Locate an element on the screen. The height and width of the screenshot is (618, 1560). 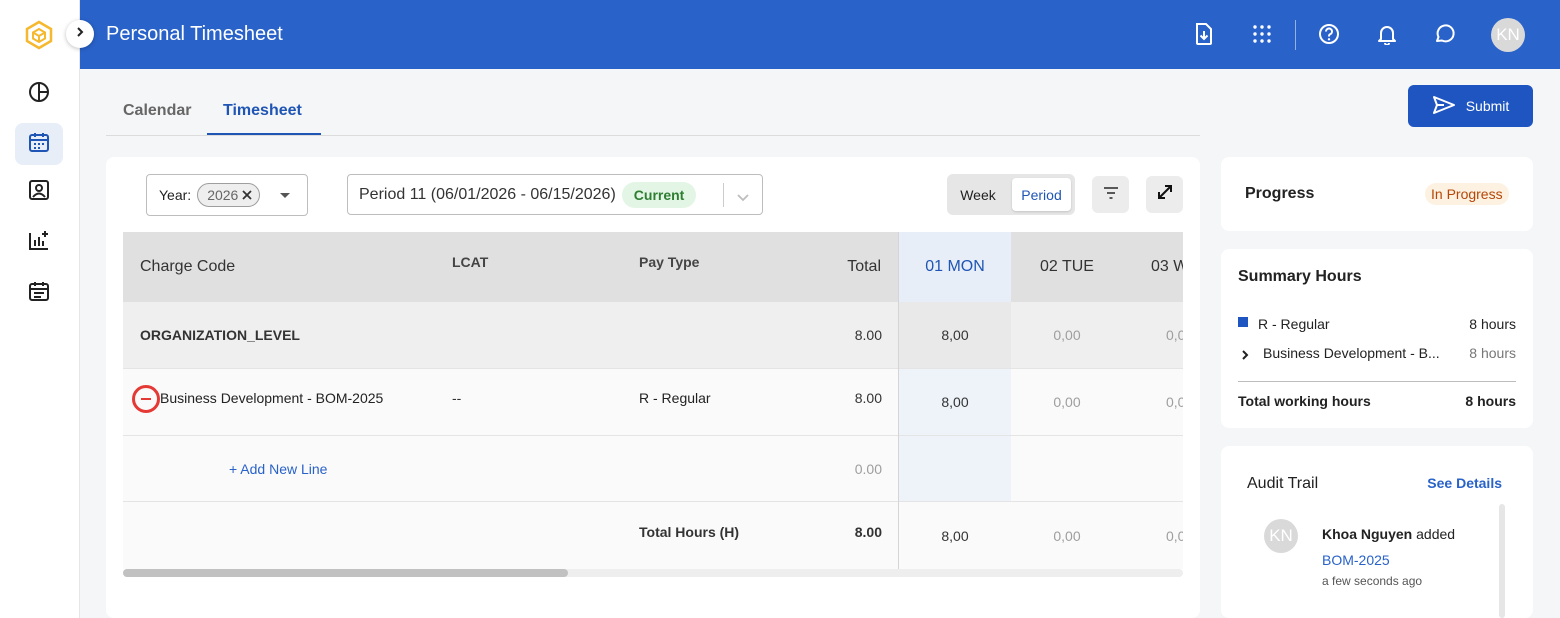
sidebar-item-dashboard is located at coordinates (39, 94).